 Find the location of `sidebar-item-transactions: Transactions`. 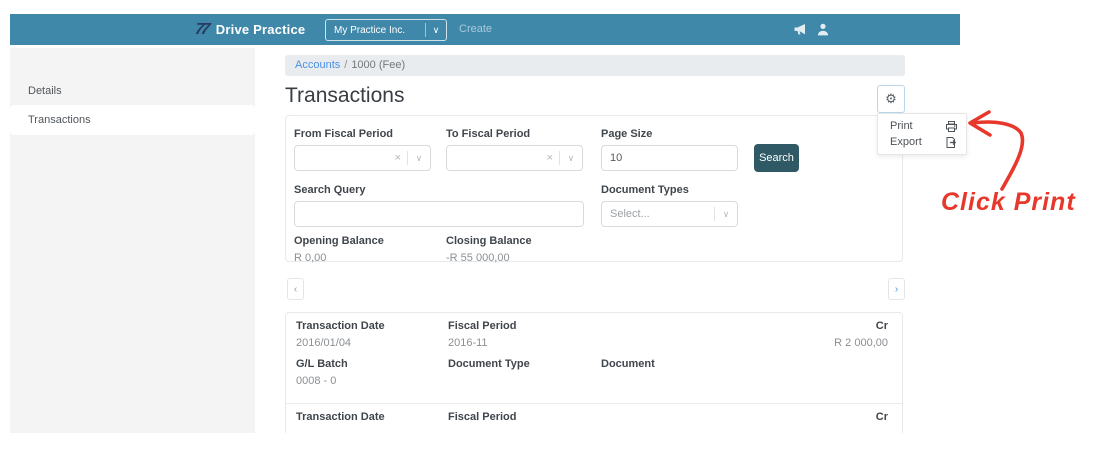

sidebar-item-transactions: Transactions is located at coordinates (132, 120).